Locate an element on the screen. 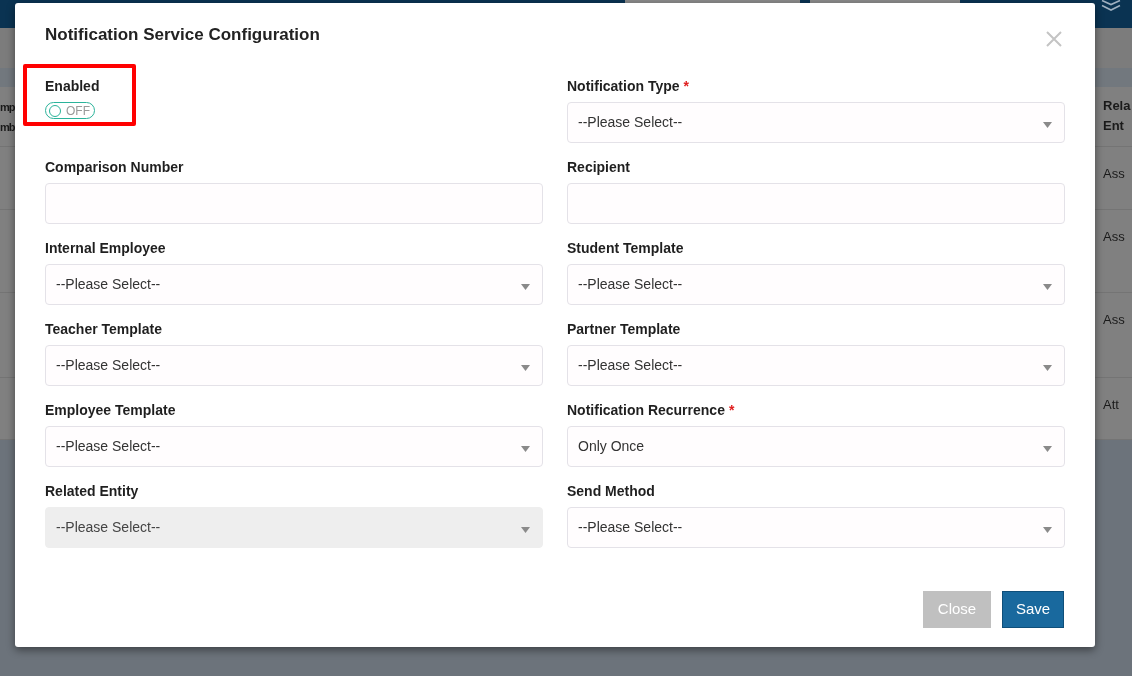 This screenshot has width=1132, height=676. field-label: Comparison Number is located at coordinates (114, 167).